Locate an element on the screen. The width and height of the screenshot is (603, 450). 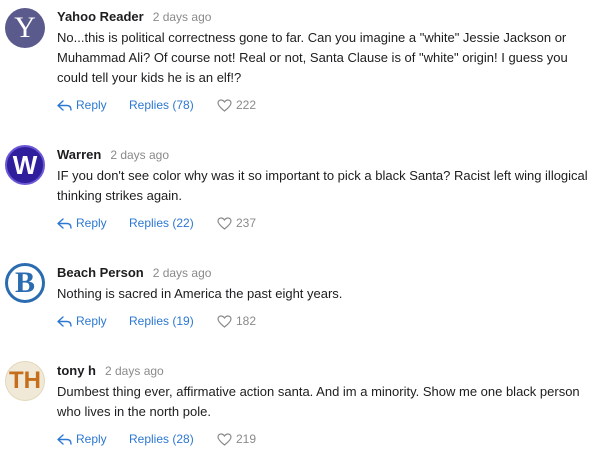
like-count: 182 is located at coordinates (246, 321).